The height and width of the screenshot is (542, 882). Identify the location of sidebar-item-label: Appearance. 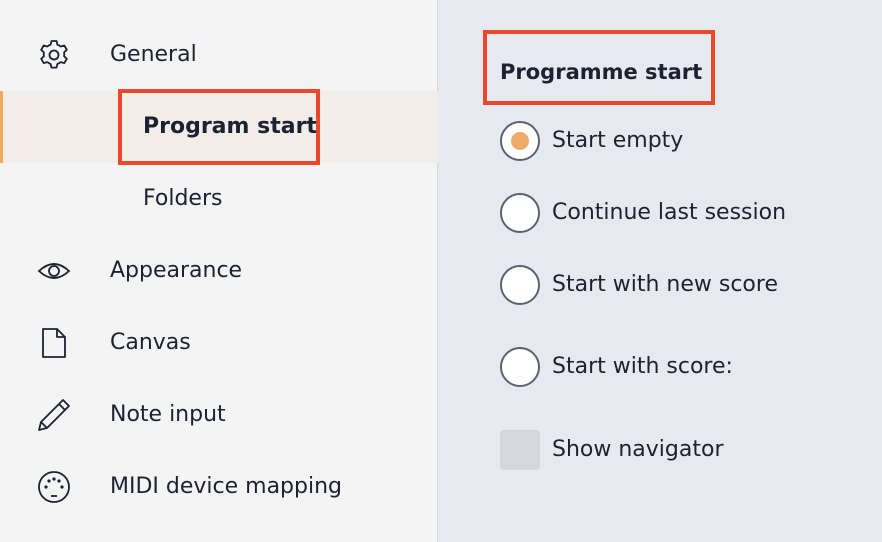
(176, 270).